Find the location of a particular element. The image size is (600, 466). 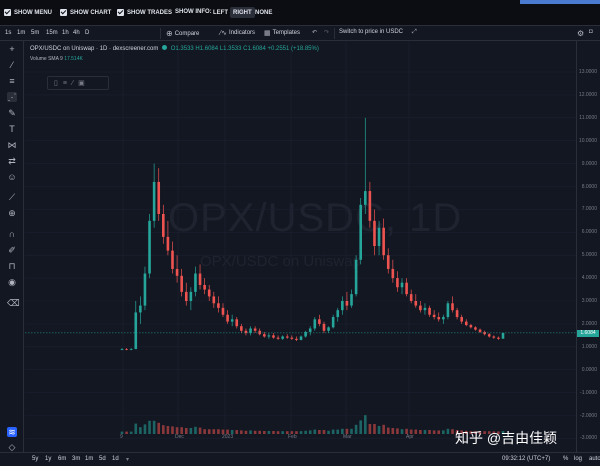

horizontal-lines-icon: ≡ is located at coordinates (12, 81).